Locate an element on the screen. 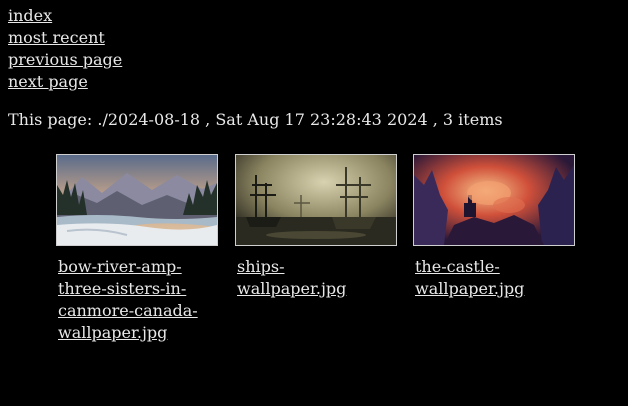 The image size is (628, 406). gallery-item: ships-wallpaper.jpg is located at coordinates (316, 227).